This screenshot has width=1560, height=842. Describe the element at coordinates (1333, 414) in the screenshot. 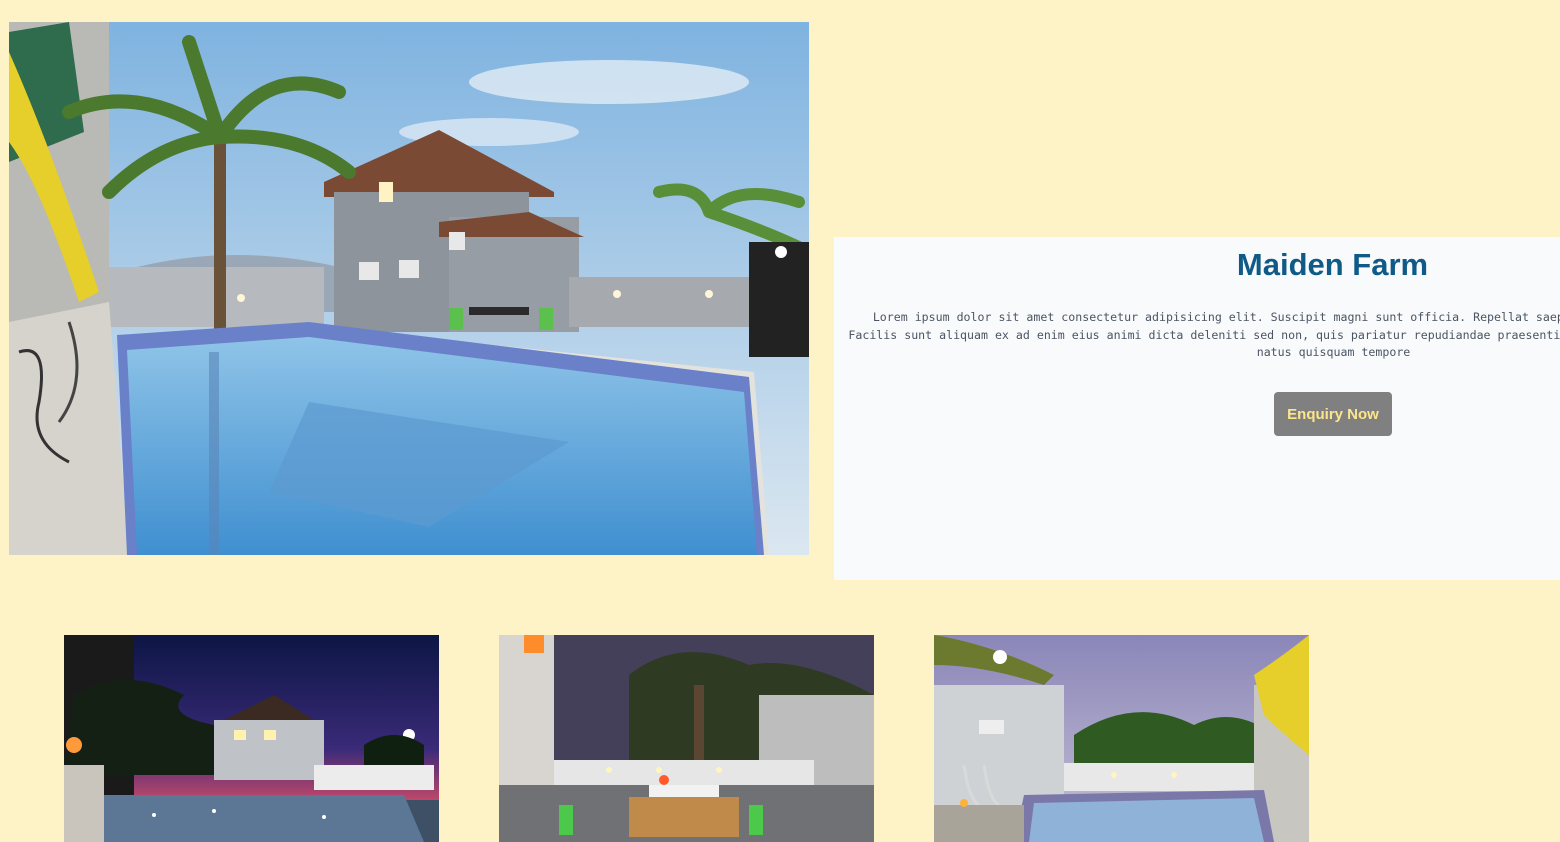

I see `enquiry-now-button: Enquiry Now` at that location.